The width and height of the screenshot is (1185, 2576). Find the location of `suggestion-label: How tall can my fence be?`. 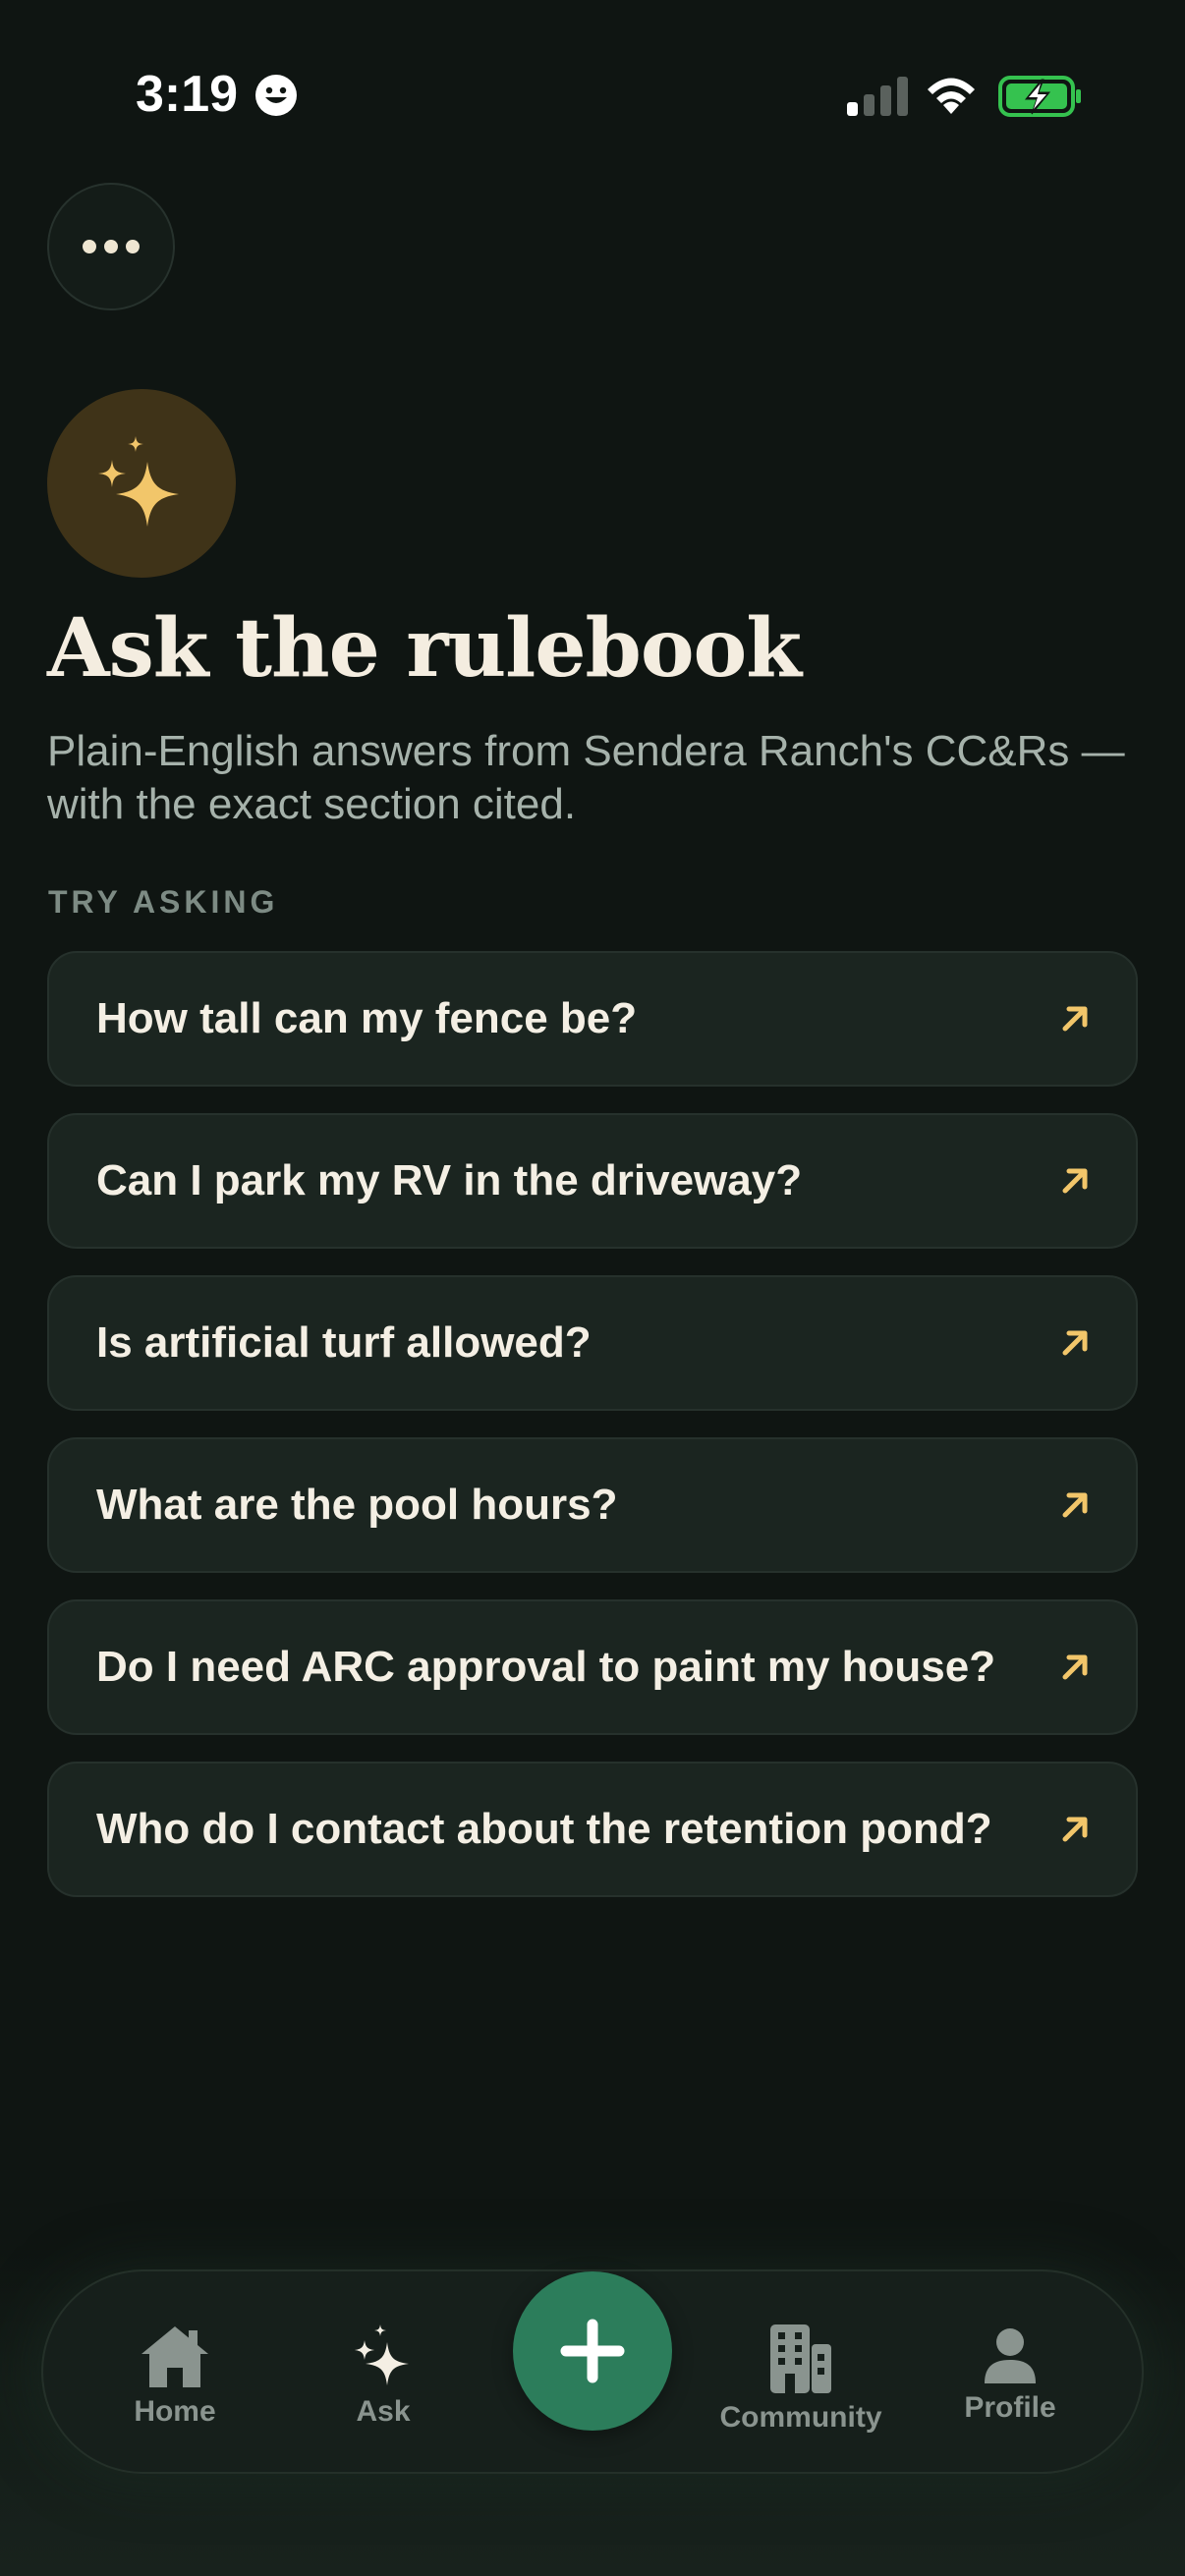

suggestion-label: How tall can my fence be? is located at coordinates (367, 1018).